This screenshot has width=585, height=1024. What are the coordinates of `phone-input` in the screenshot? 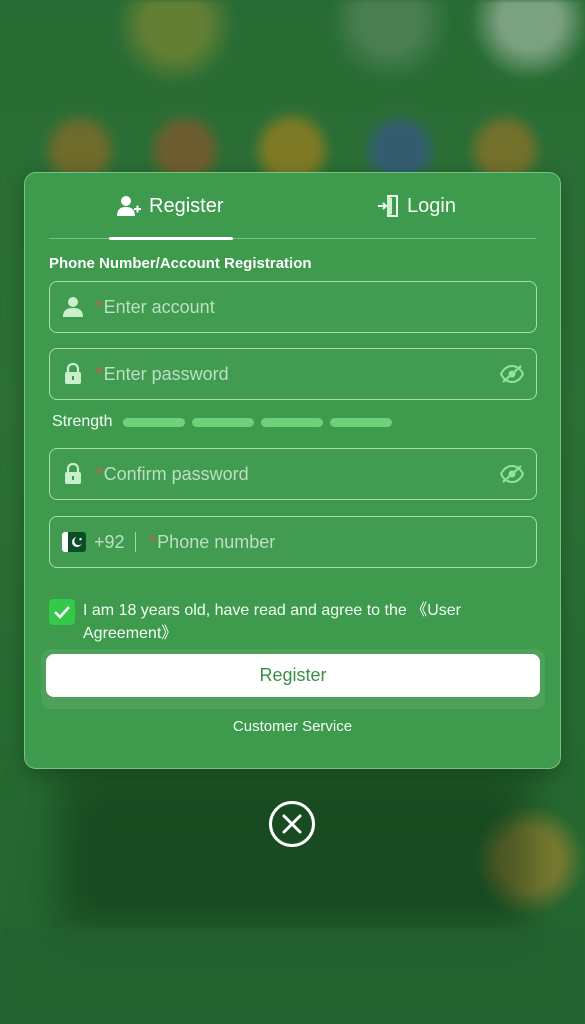 It's located at (346, 542).